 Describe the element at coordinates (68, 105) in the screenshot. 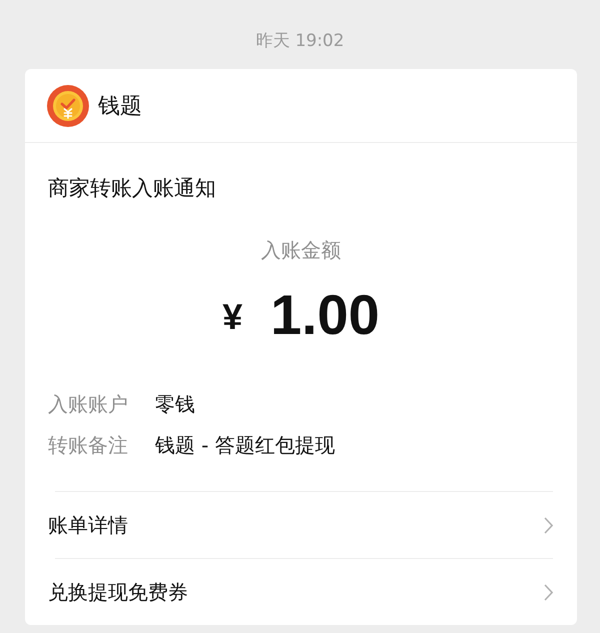

I see `coin-logo-icon` at that location.